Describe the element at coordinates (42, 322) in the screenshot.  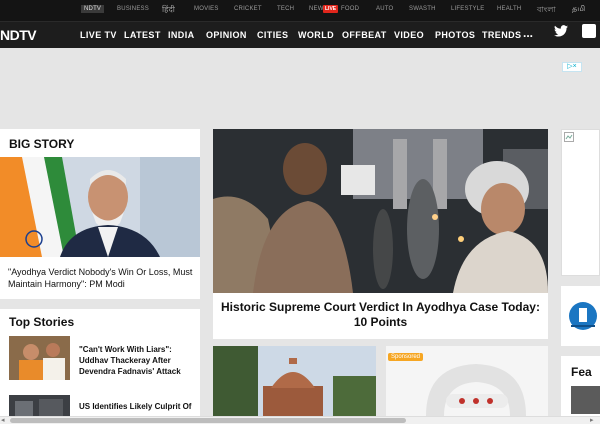
I see `top-stories-title: Top Stories` at that location.